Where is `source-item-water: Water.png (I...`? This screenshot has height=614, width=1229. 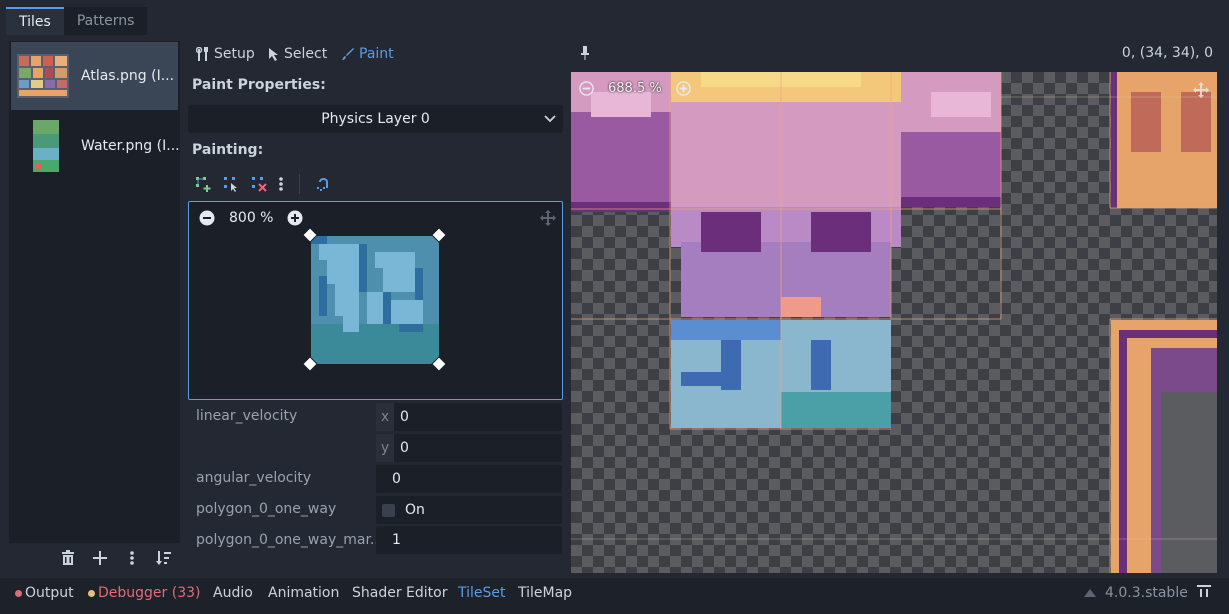
source-item-water: Water.png (I... is located at coordinates (95, 146).